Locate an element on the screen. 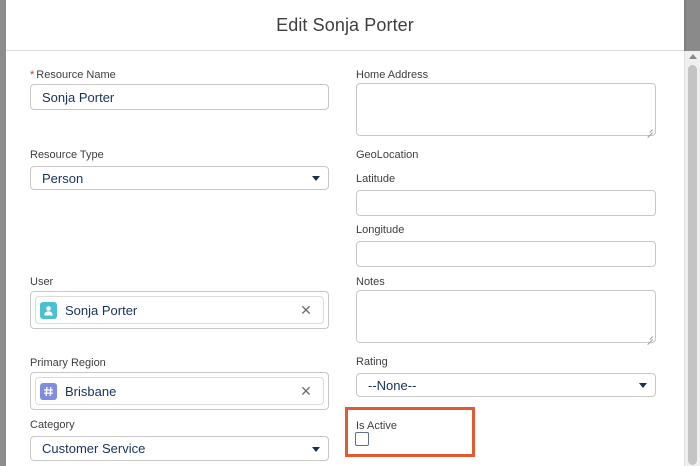 The image size is (700, 466). is-active-label: Is Active is located at coordinates (376, 426).